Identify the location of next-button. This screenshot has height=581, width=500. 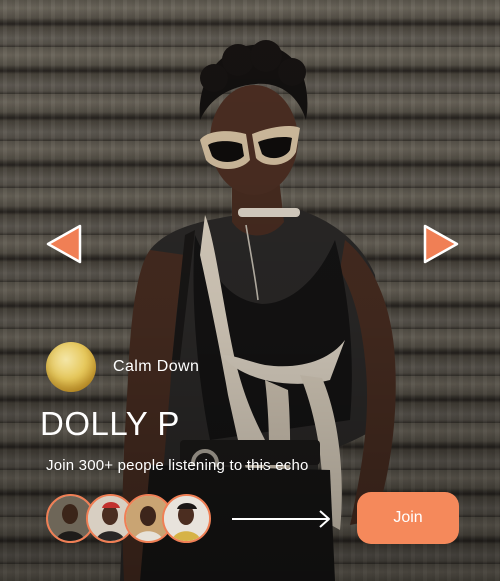
(441, 244).